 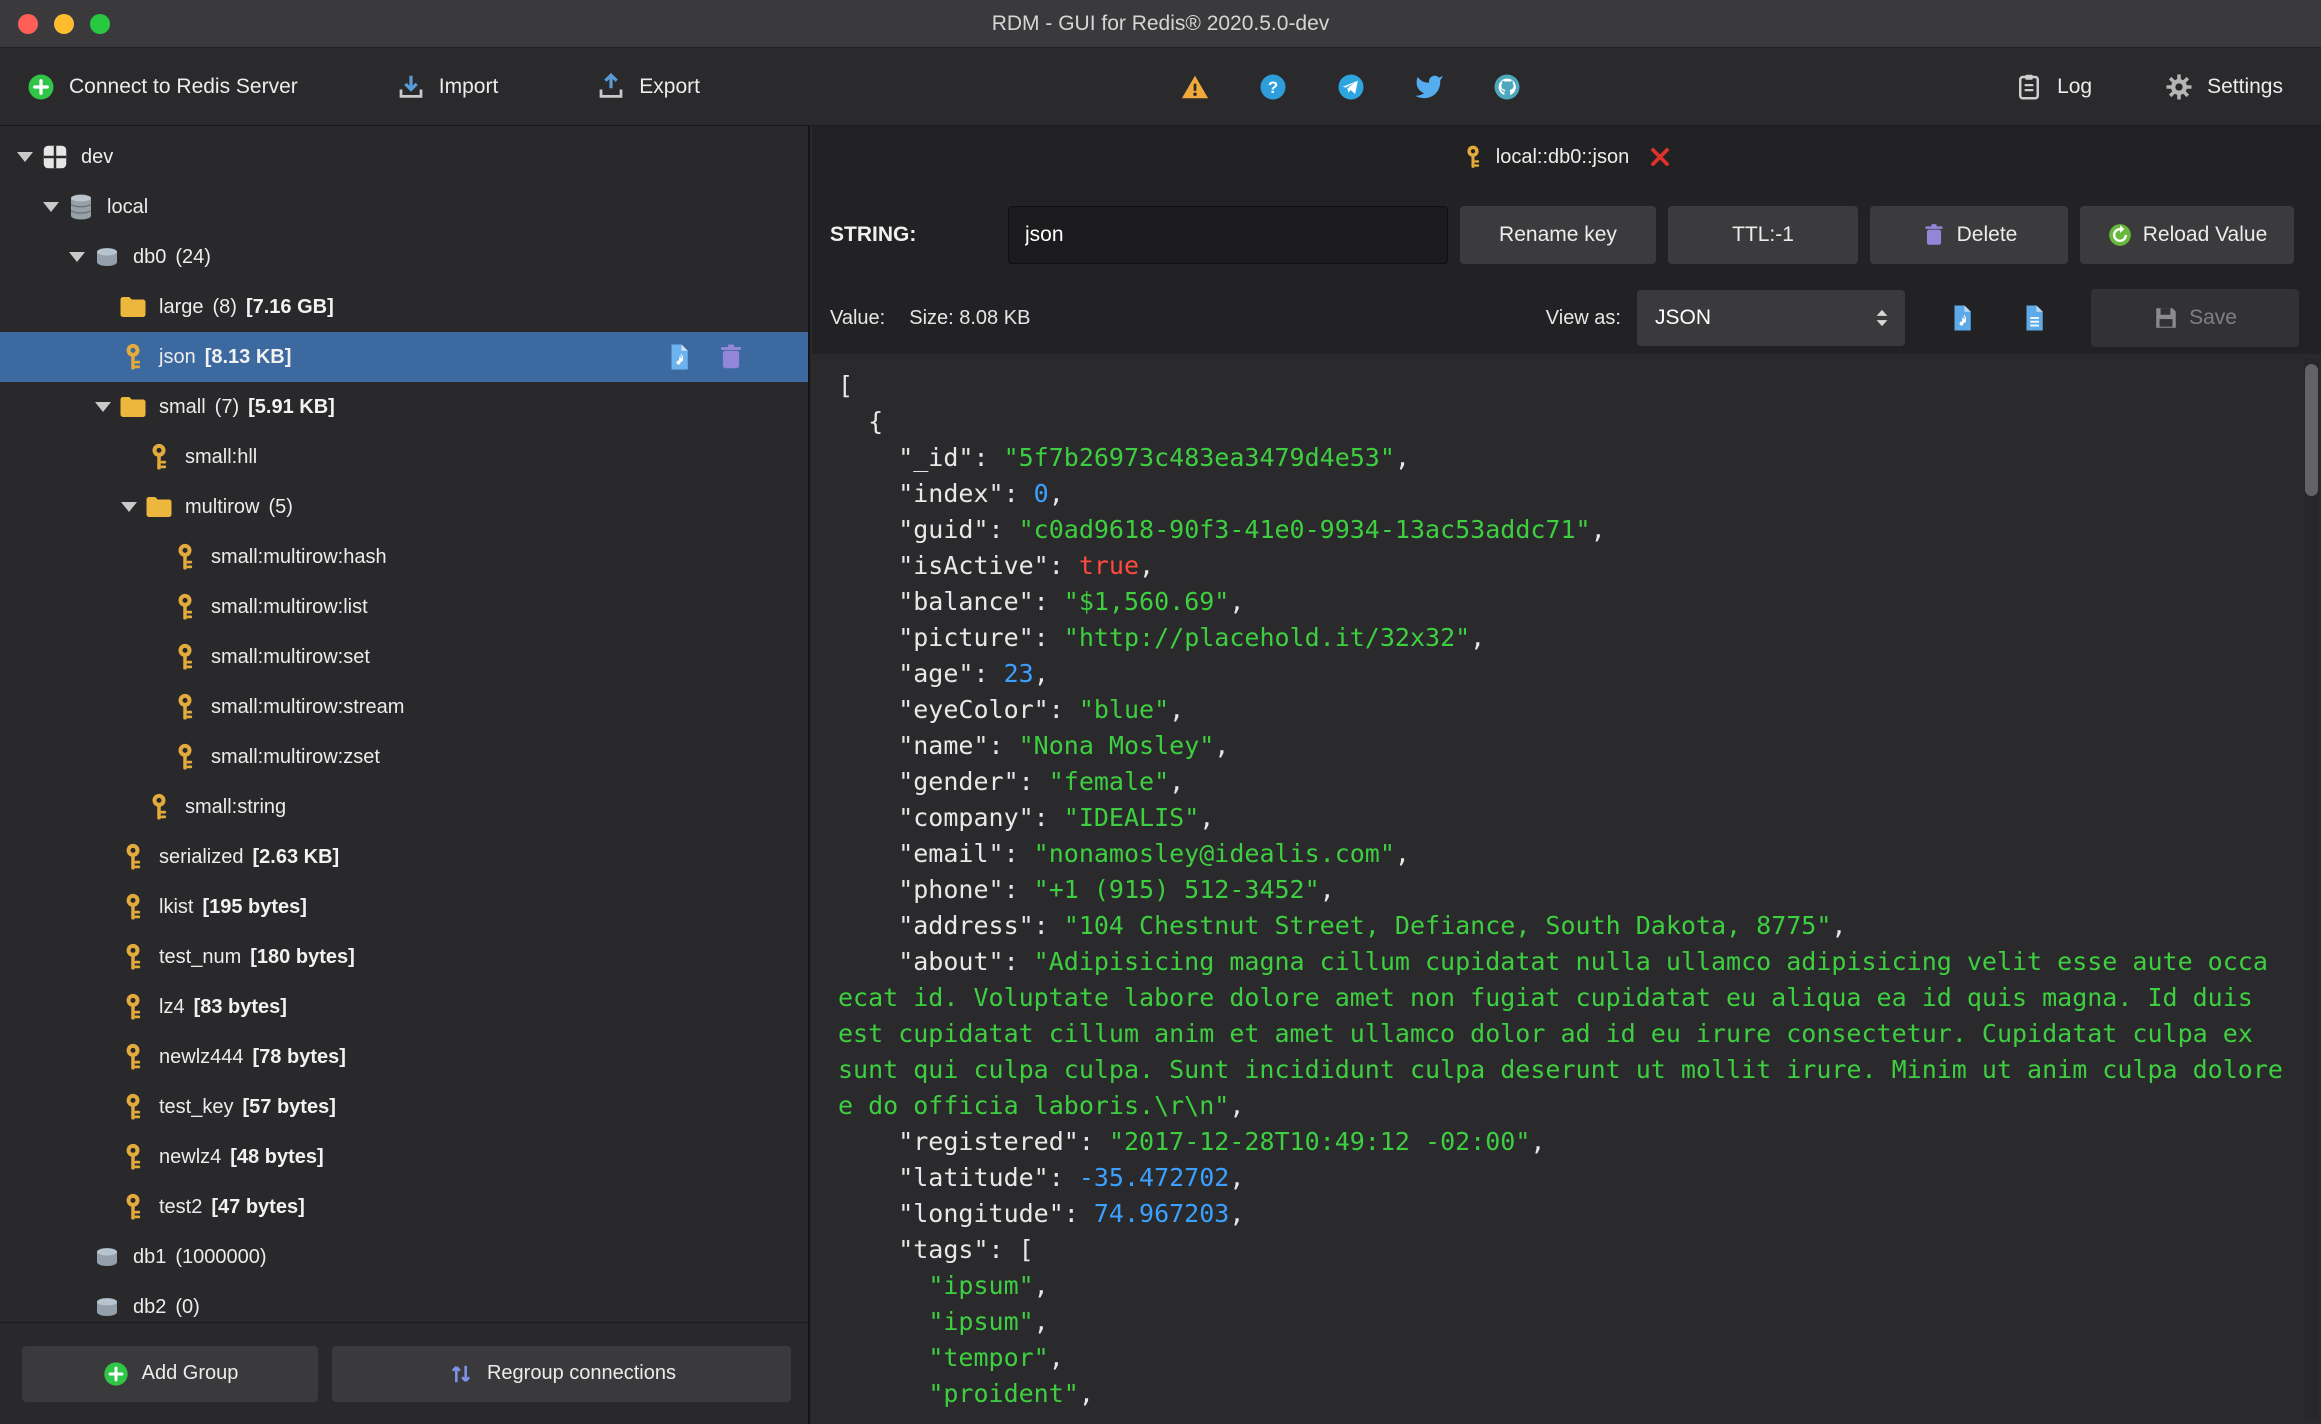 What do you see at coordinates (1041, 1105) in the screenshot?
I see `json-line: e do officia laboris.\r\n",` at bounding box center [1041, 1105].